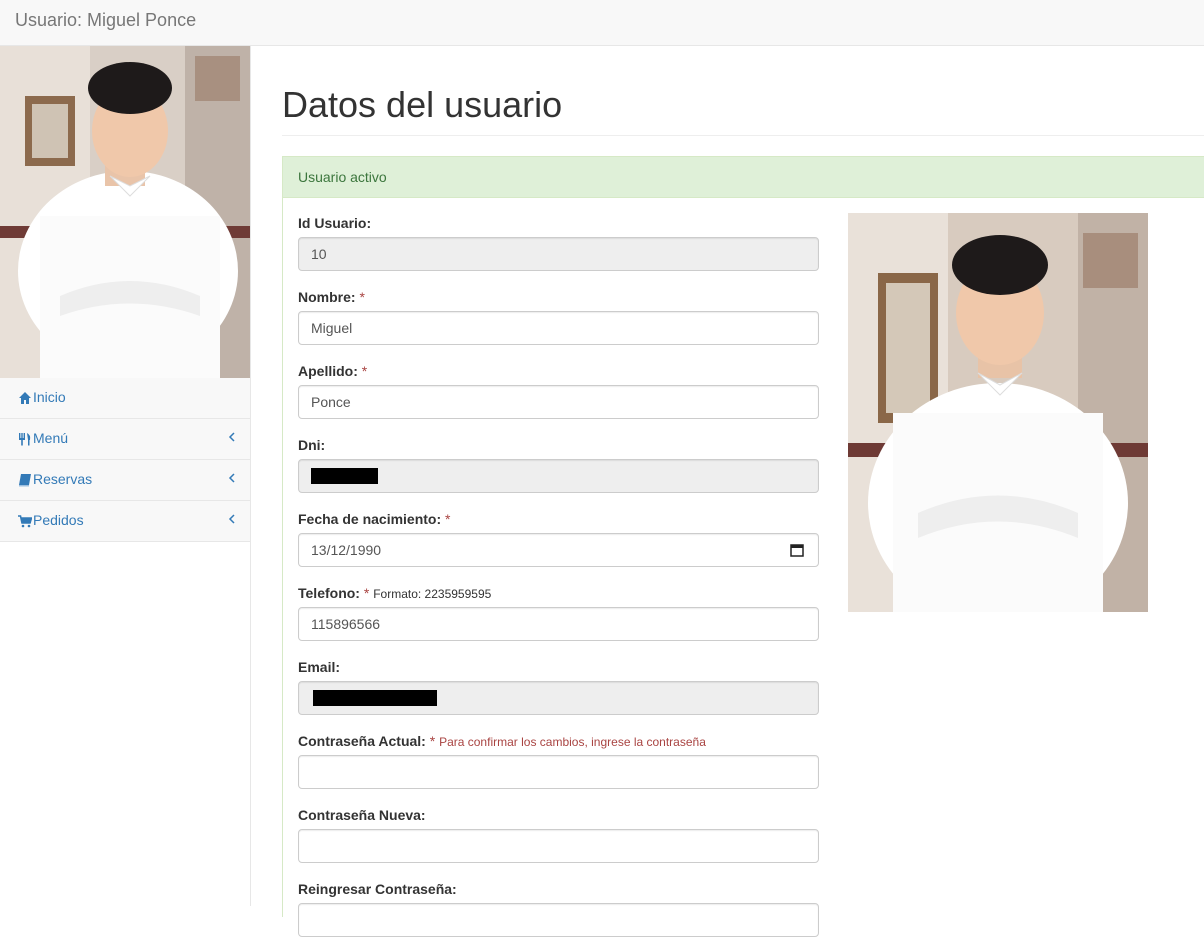  Describe the element at coordinates (362, 741) in the screenshot. I see `label-text: Contraseña Actual:` at that location.